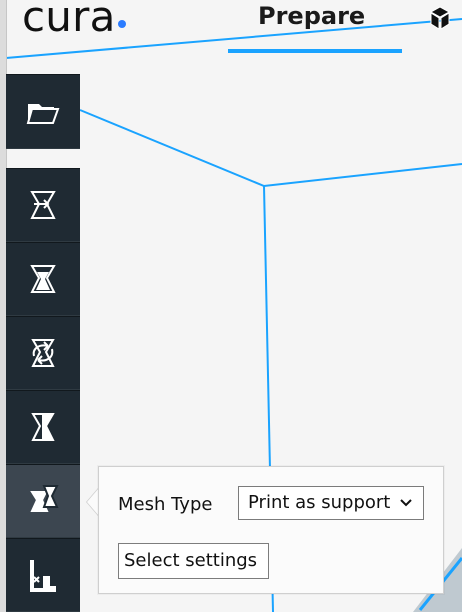 The width and height of the screenshot is (462, 612). I want to click on active-tab-indicator, so click(315, 51).